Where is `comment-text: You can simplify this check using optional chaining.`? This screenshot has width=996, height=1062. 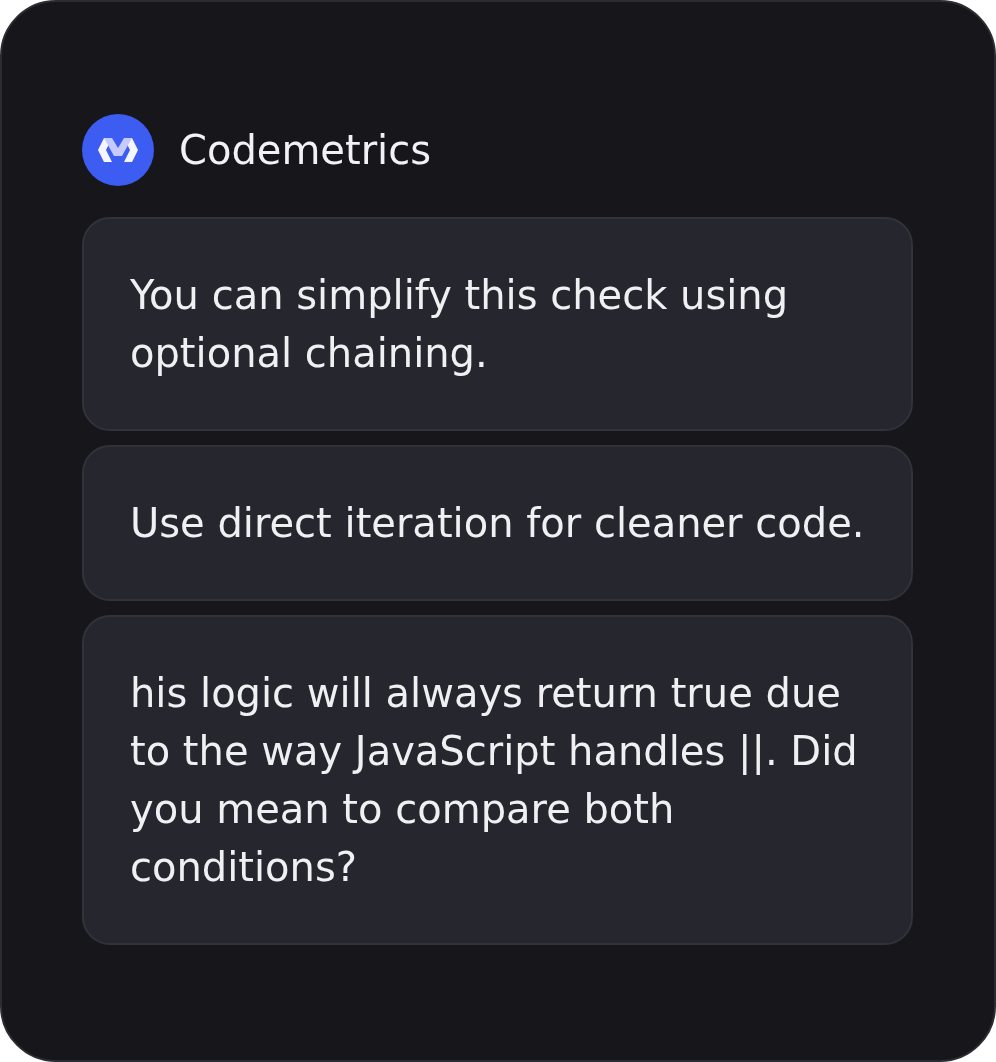
comment-text: You can simplify this check using optional chaining. is located at coordinates (460, 324).